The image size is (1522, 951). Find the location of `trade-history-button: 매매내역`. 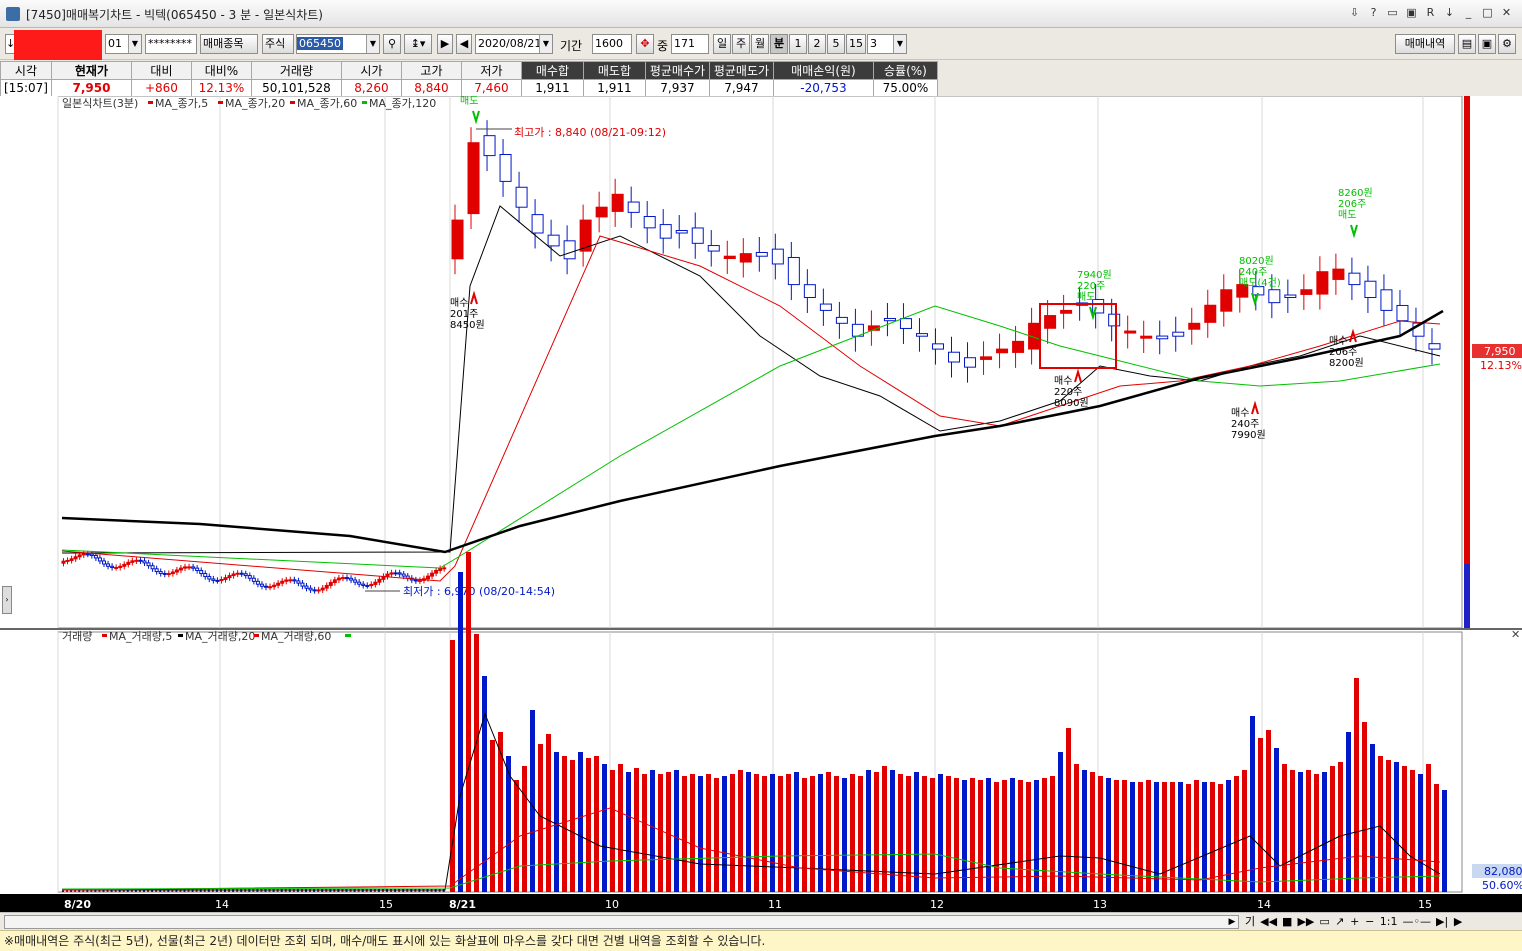

trade-history-button: 매매내역 is located at coordinates (1425, 44).